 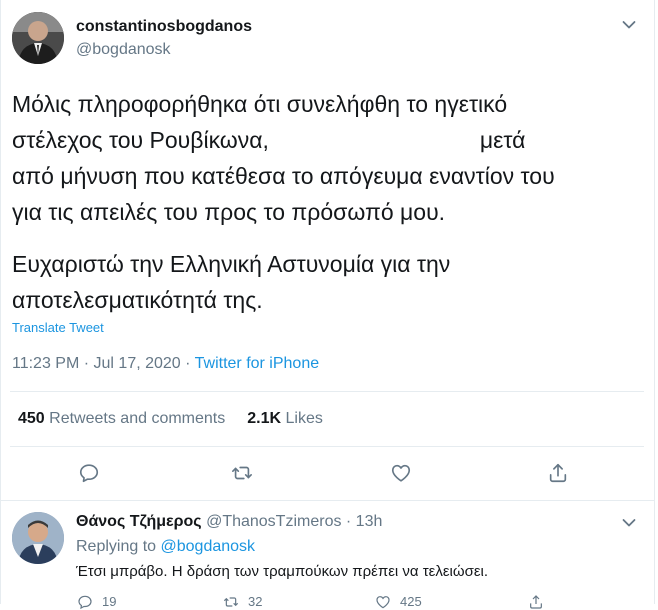 I want to click on tweet-timestamp: 11:23 PM · Jul 17, 2020 ·, so click(x=103, y=363).